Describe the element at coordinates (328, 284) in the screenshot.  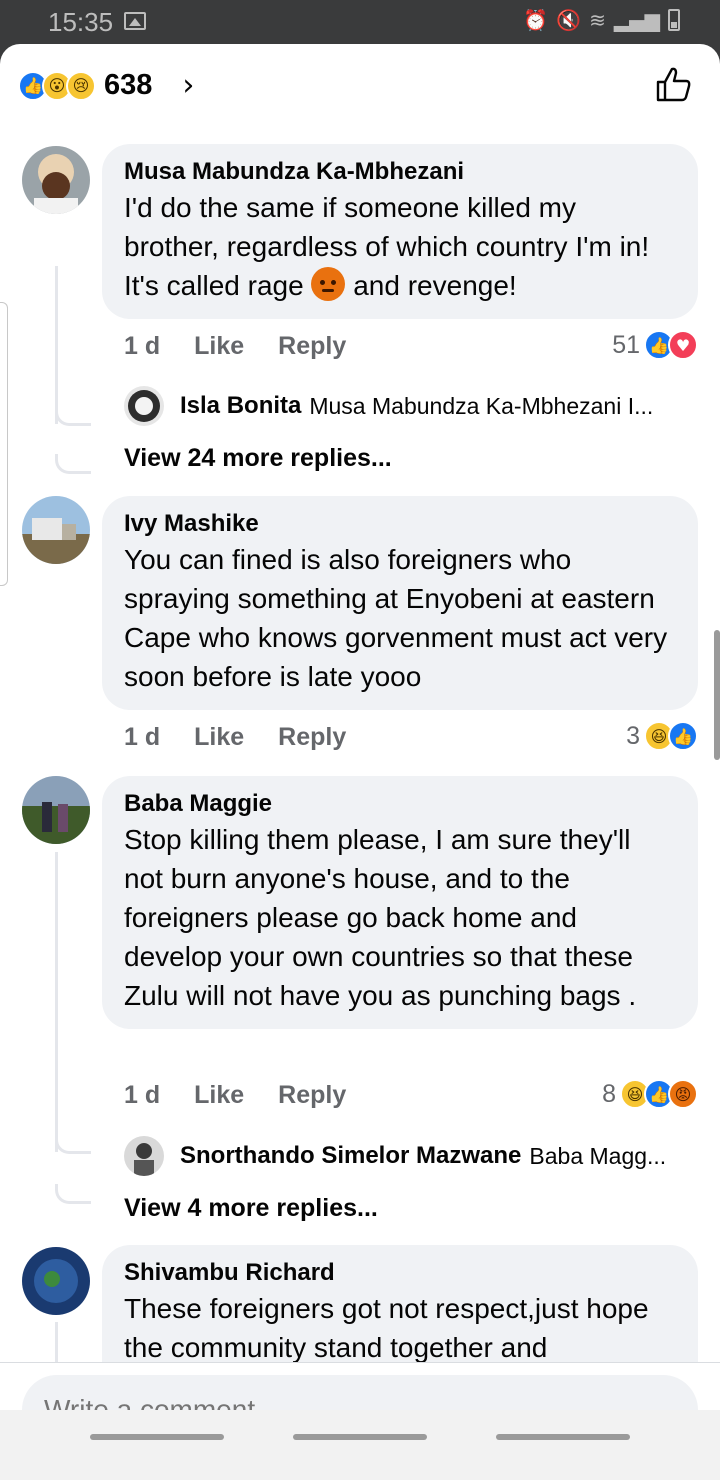
I see `angry-emoji-icon` at that location.